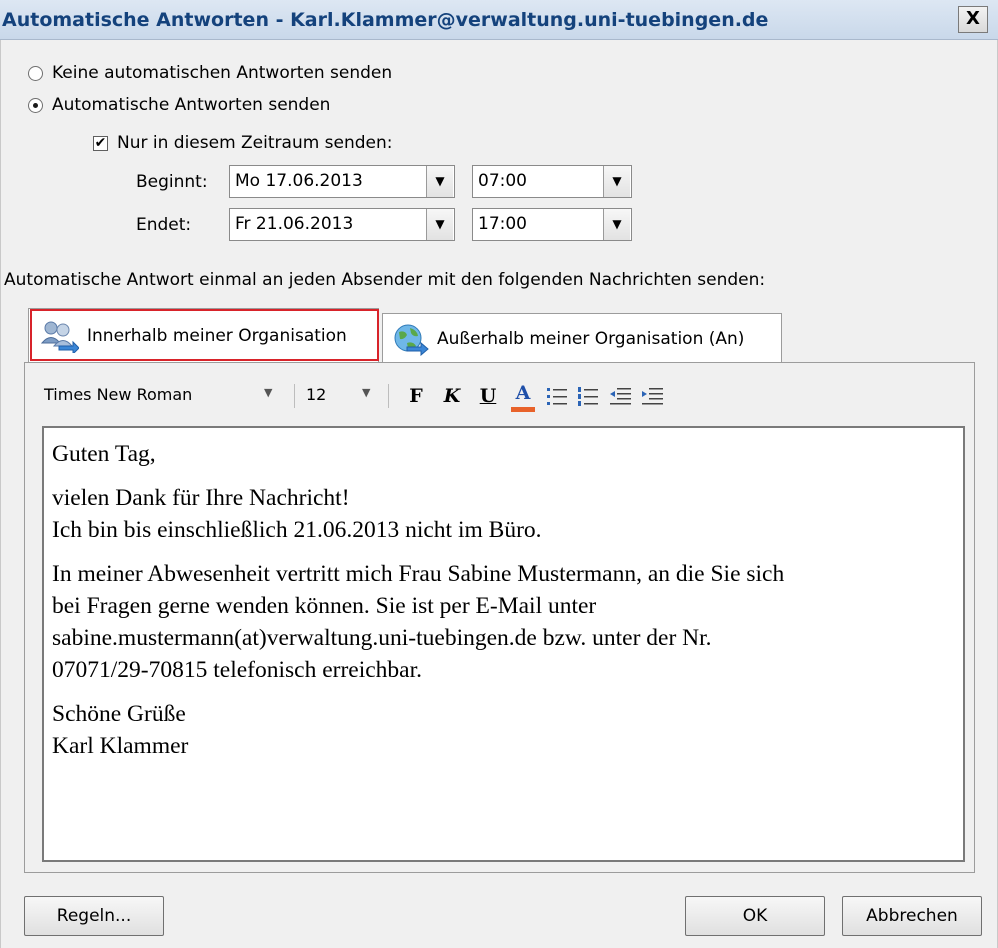  I want to click on no-reply-label: Keine automatischen Antworten senden, so click(222, 73).